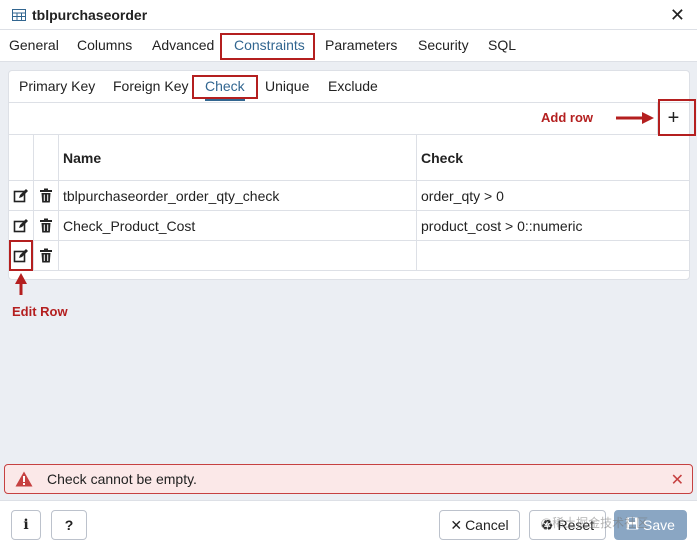  What do you see at coordinates (238, 255) in the screenshot?
I see `constraint-name` at bounding box center [238, 255].